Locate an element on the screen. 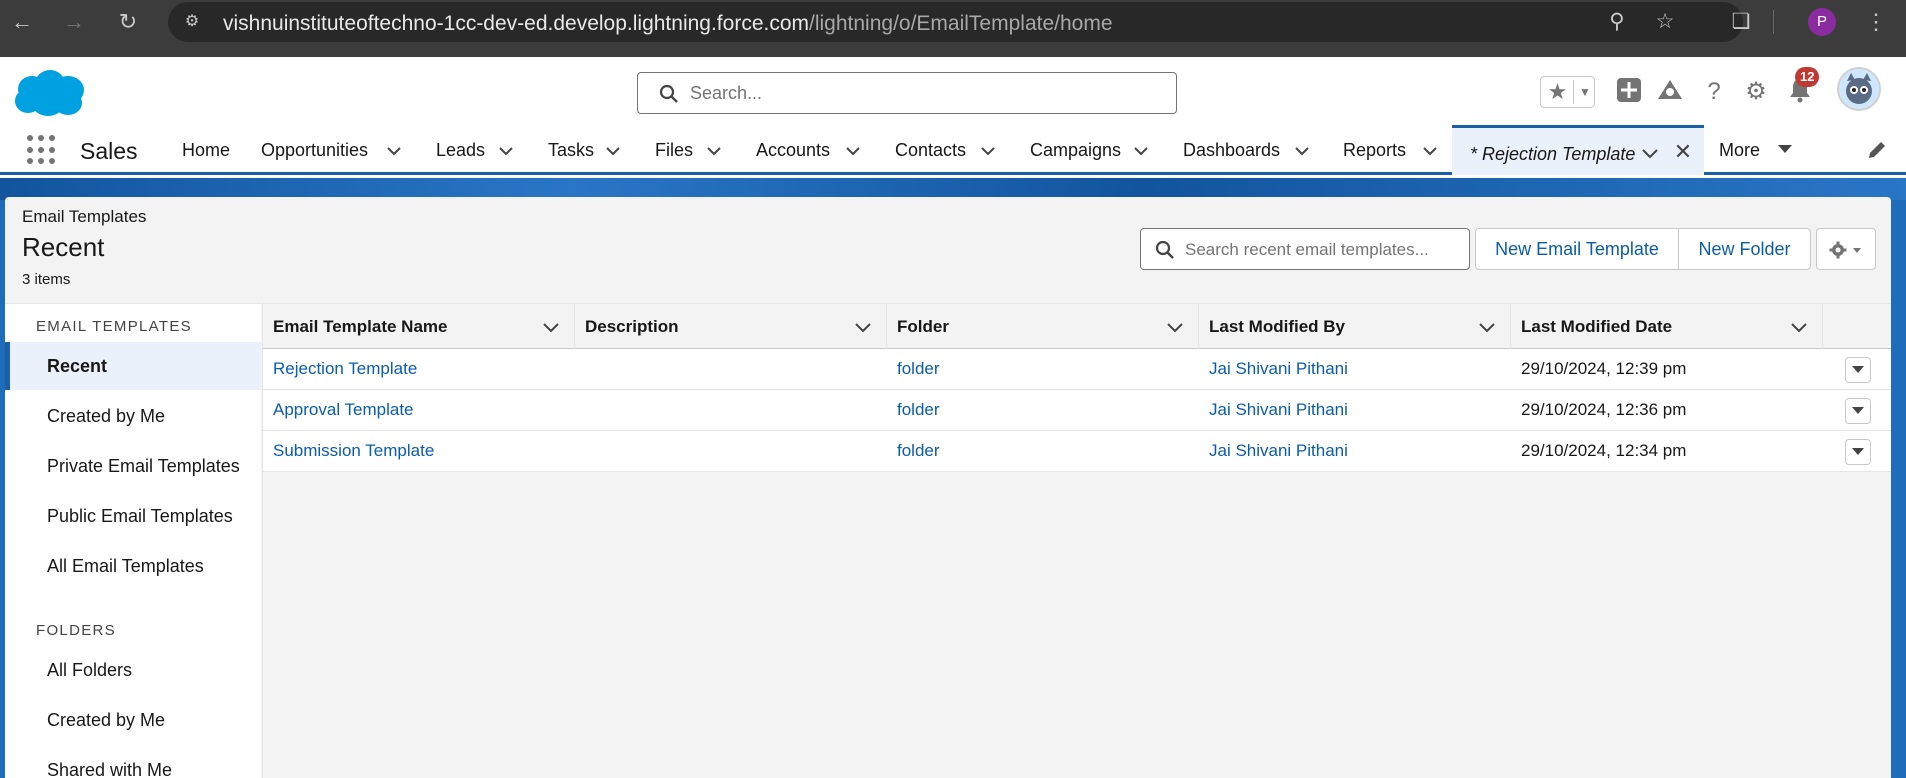 Image resolution: width=1906 pixels, height=778 pixels. nav-item-reports: Reports is located at coordinates (1374, 150).